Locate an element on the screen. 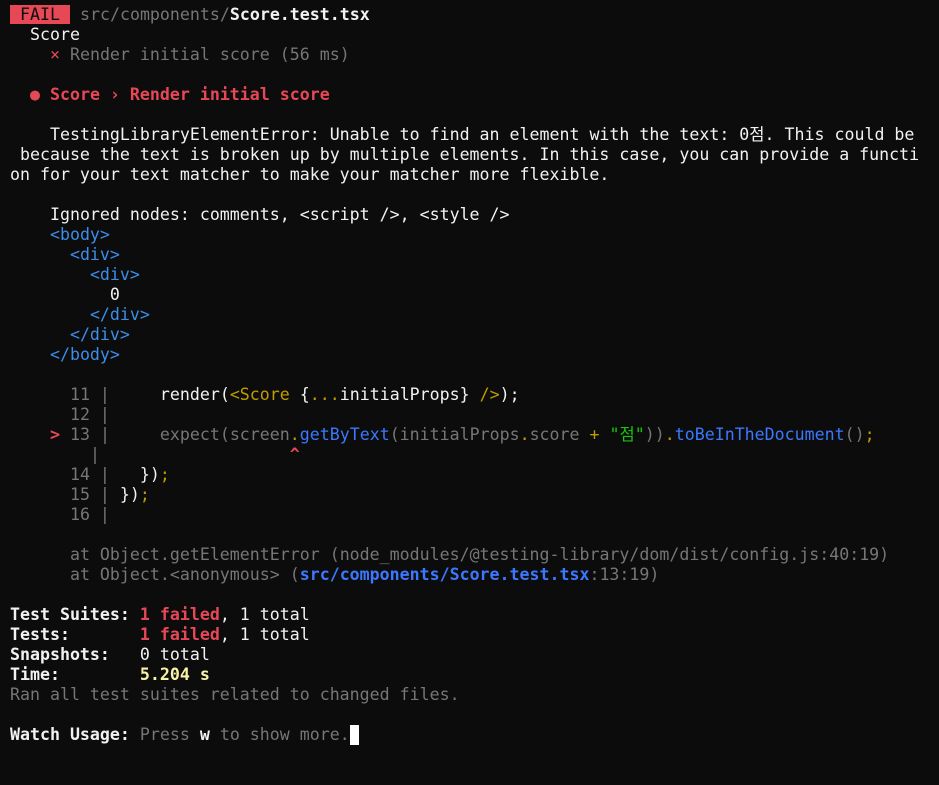  code-line-14: 14 | }); is located at coordinates (119, 474).